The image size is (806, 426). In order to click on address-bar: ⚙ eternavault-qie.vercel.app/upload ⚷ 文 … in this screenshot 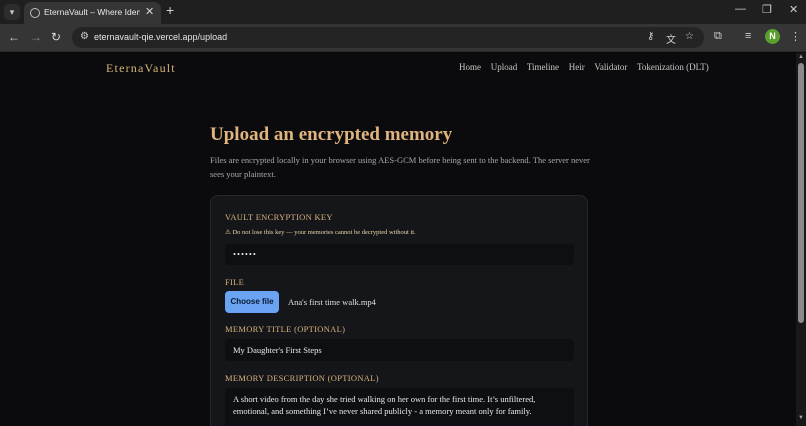, I will do `click(388, 37)`.